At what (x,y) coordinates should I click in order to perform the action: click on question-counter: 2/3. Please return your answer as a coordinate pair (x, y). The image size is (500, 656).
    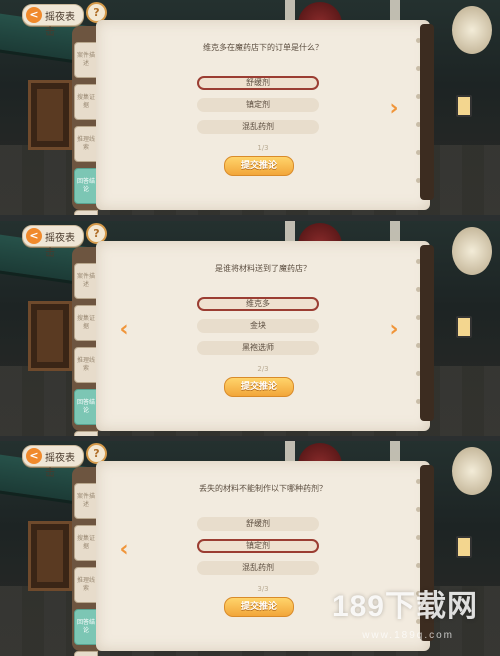
    Looking at the image, I should click on (263, 369).